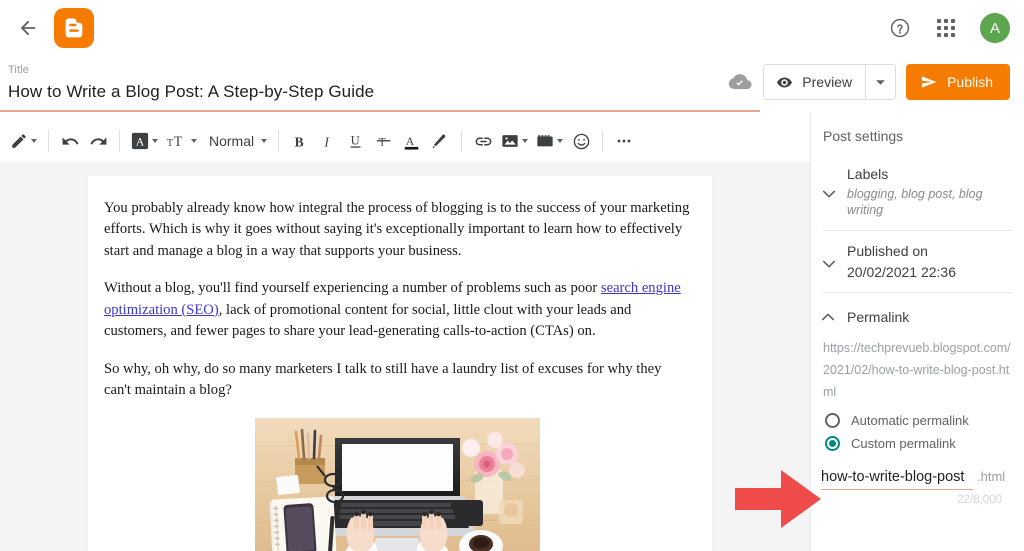 The height and width of the screenshot is (551, 1024). I want to click on custom-permalink-option: Custom permalink, so click(917, 443).